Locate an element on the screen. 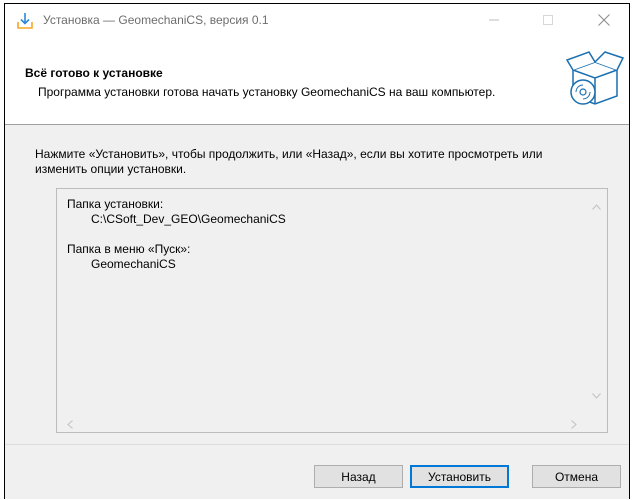 This screenshot has width=632, height=500. cancel-button: Отмена is located at coordinates (576, 476).